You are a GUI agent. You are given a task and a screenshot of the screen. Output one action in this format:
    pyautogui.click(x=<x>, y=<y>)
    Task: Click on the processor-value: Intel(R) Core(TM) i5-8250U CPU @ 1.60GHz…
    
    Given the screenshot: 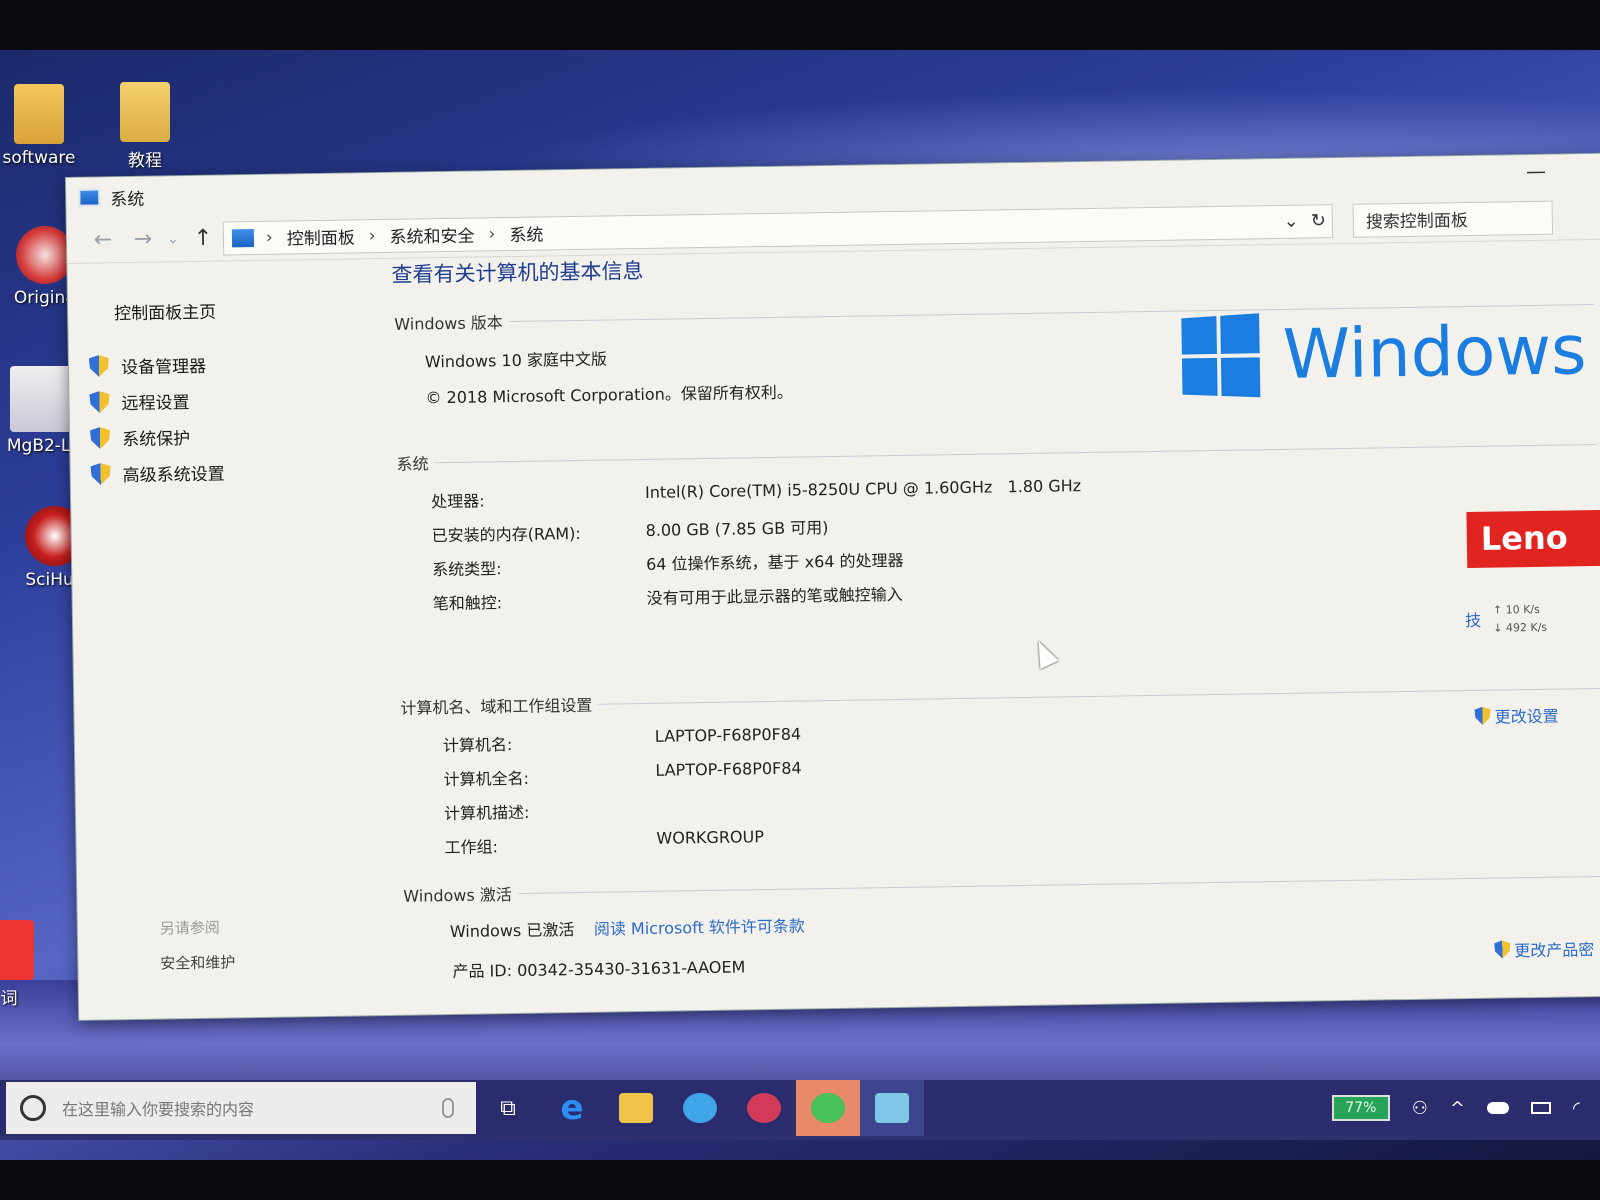 What is the action you would take?
    pyautogui.click(x=863, y=489)
    